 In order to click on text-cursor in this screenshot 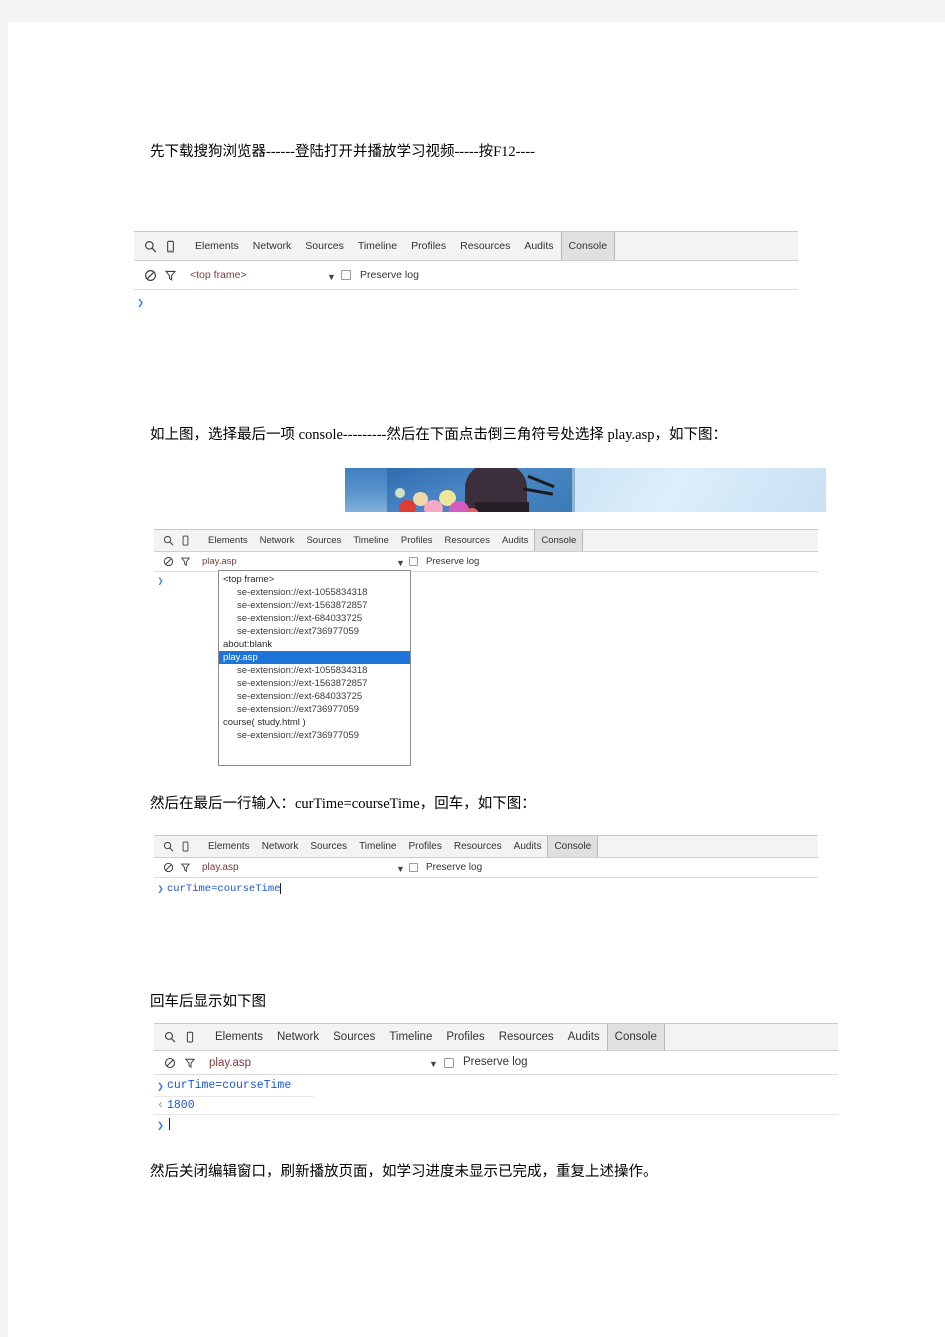, I will do `click(281, 888)`.